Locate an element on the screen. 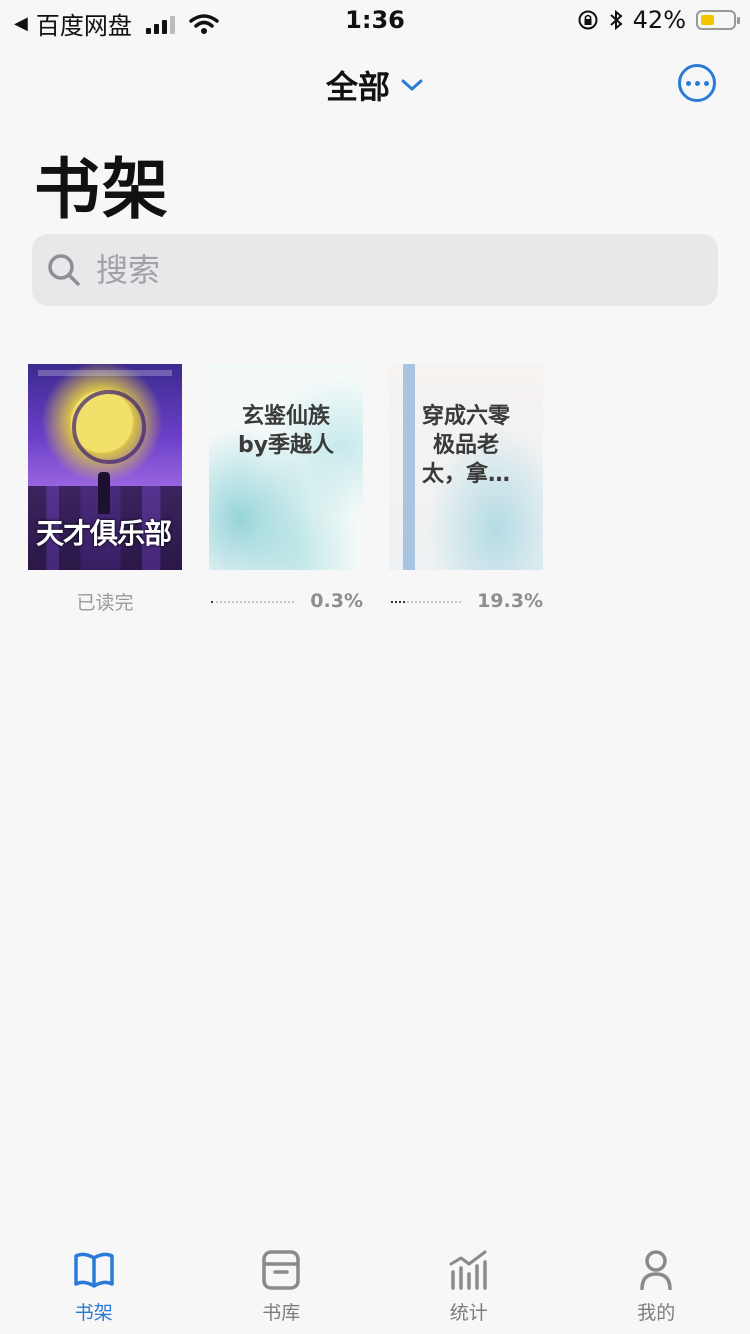 The height and width of the screenshot is (1334, 750). book-cover: 玄鉴仙族 by季越人 is located at coordinates (286, 467).